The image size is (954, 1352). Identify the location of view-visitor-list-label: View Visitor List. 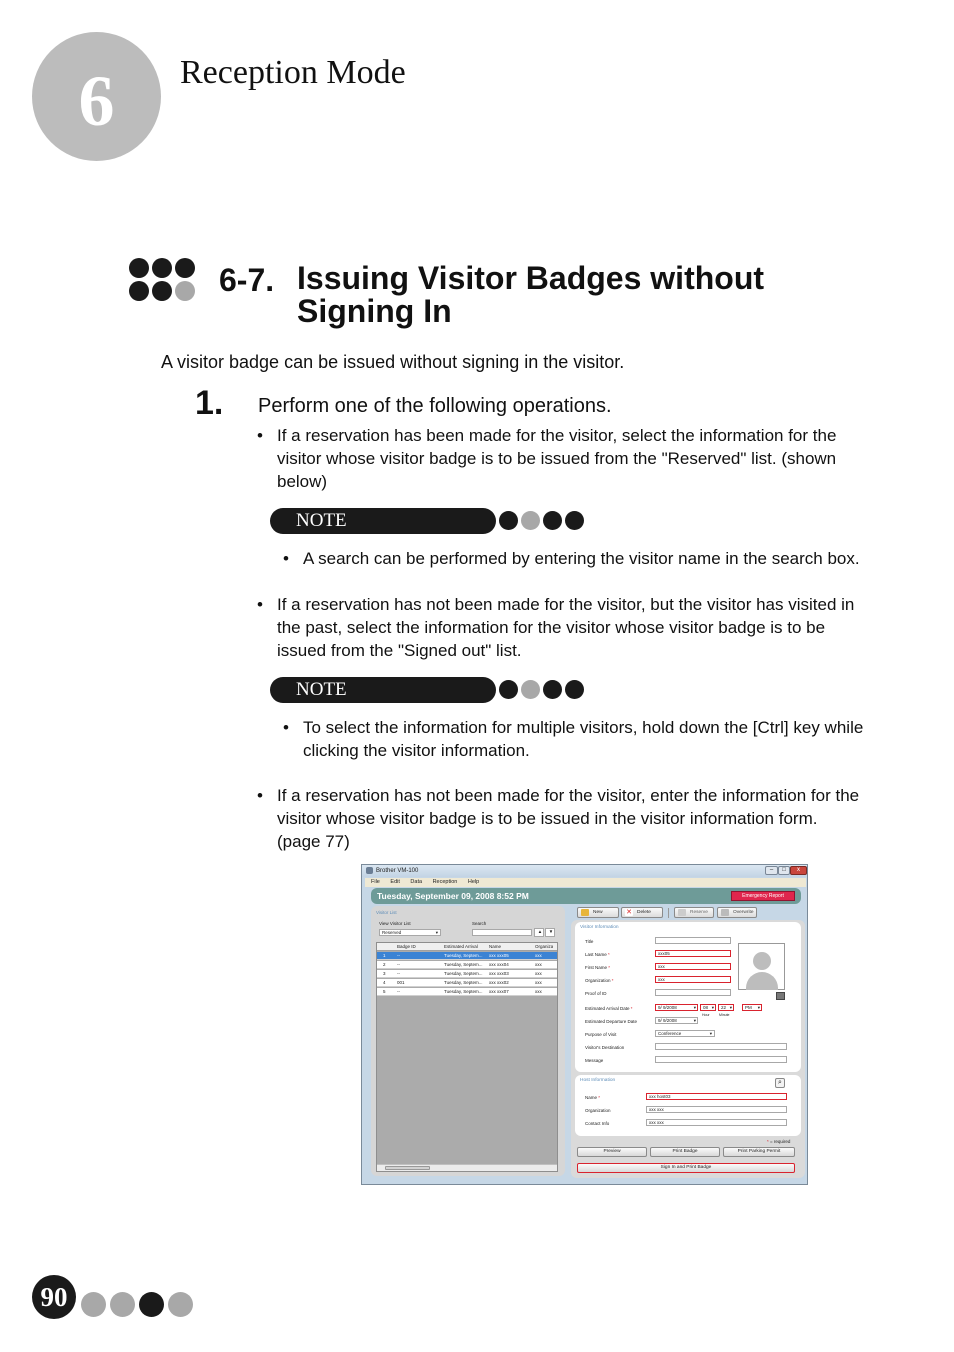
(395, 923).